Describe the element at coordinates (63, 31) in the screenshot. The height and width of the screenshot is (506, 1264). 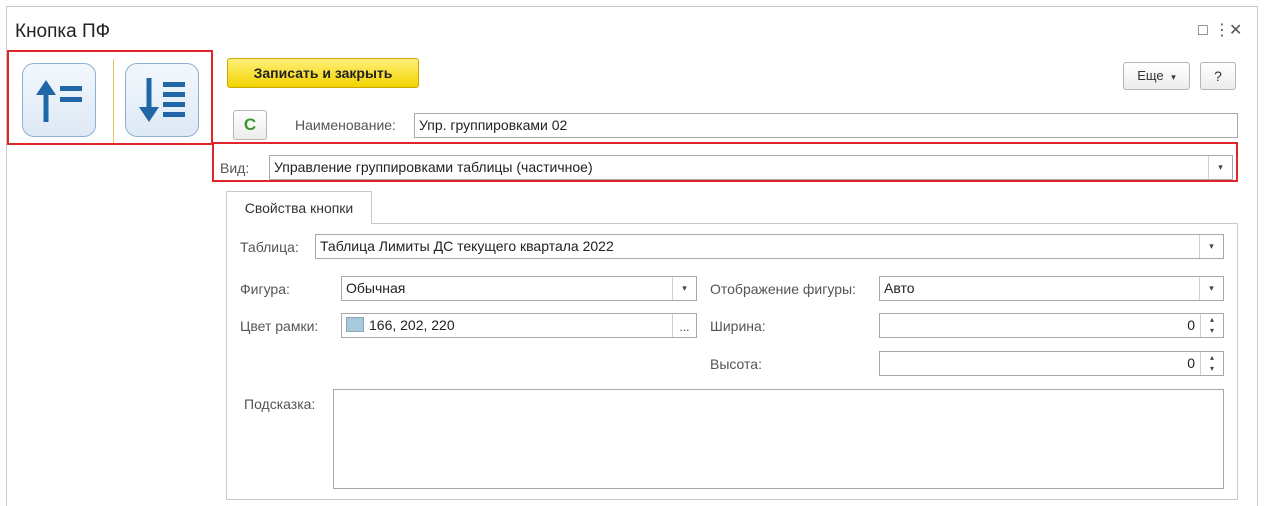
I see `window-title: Кнопка ПФ` at that location.